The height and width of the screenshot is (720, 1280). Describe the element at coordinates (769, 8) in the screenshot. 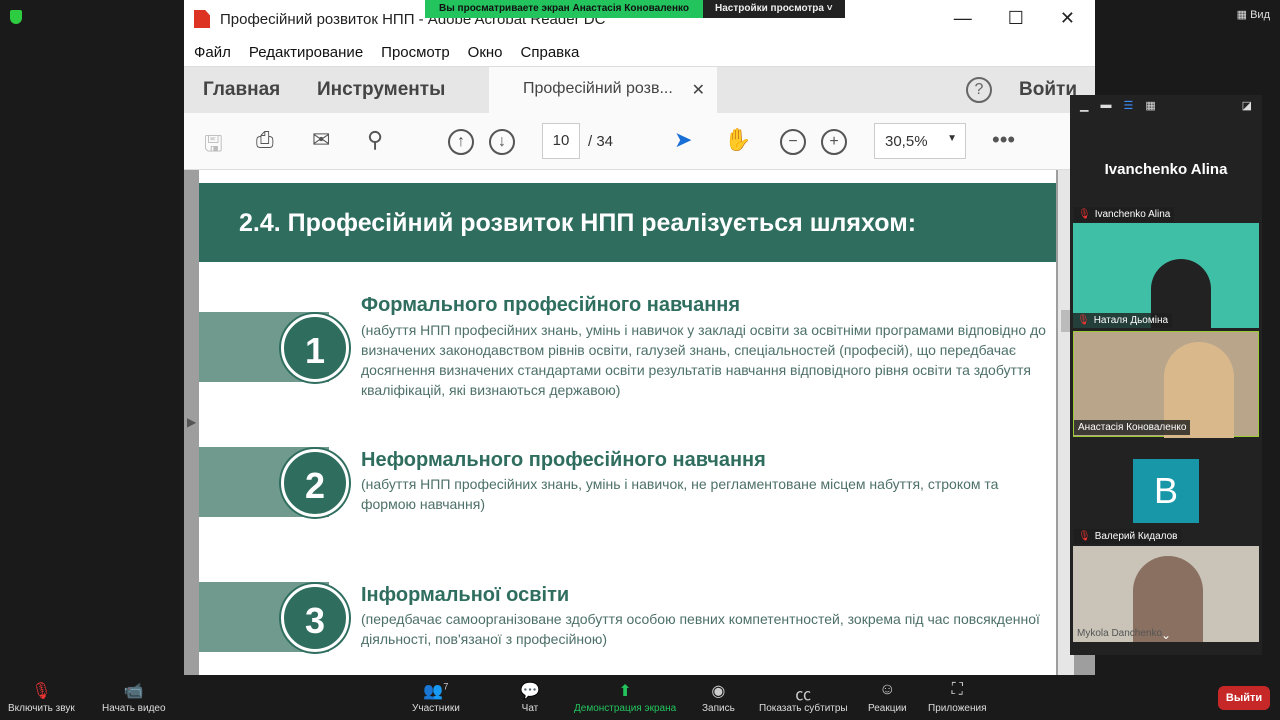

I see `view-settings-label: Настройки просмотра` at that location.